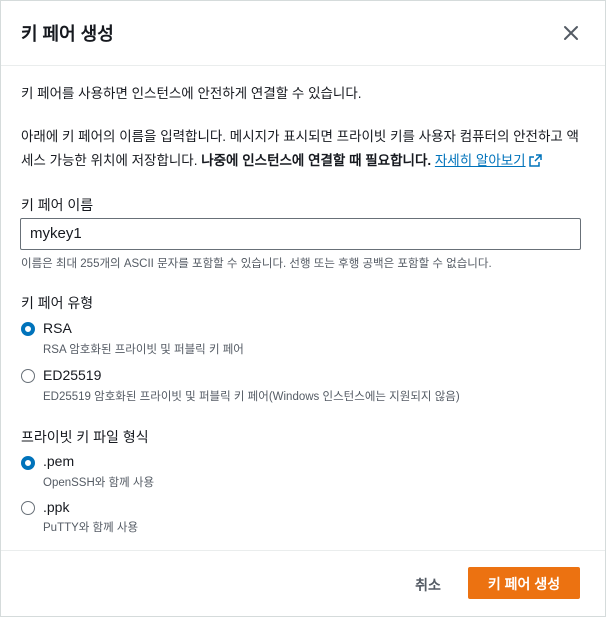 The image size is (606, 617). I want to click on dialog-title: 키 페어 생성, so click(67, 34).